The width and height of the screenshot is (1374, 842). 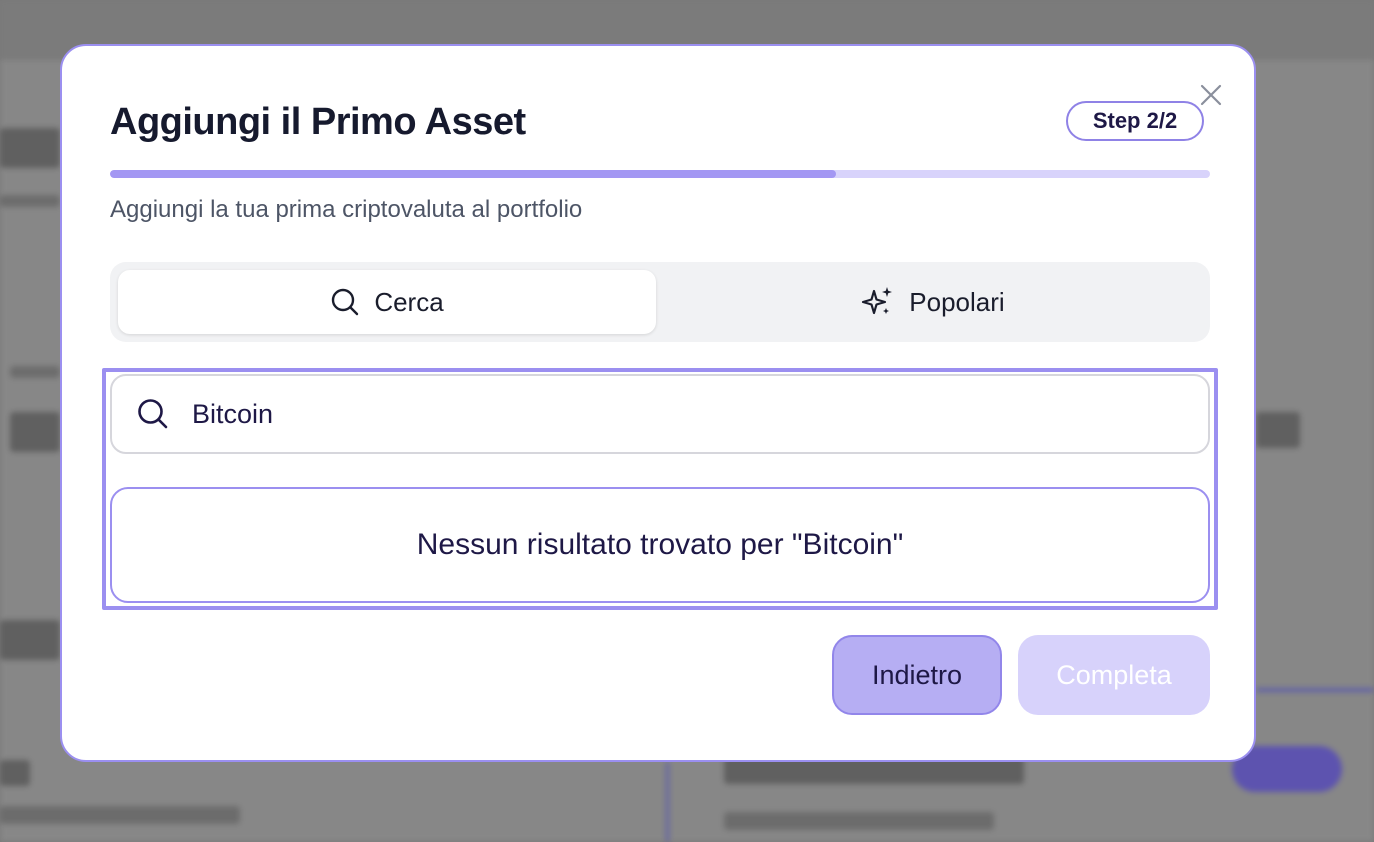 What do you see at coordinates (1114, 675) in the screenshot?
I see `complete-button: Completa` at bounding box center [1114, 675].